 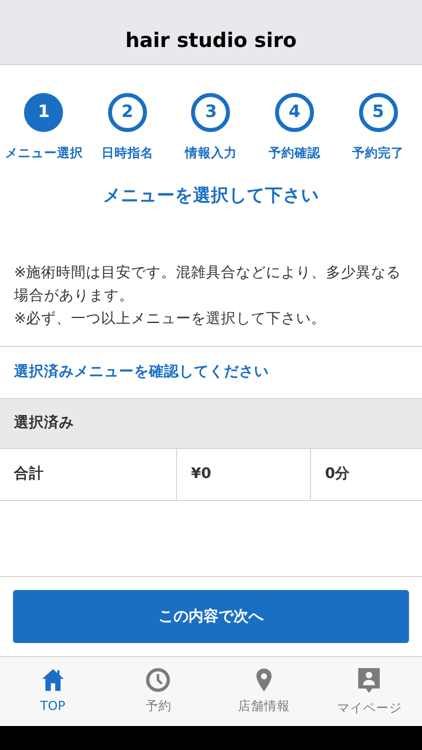 I want to click on step-label: 予約確認, so click(x=294, y=153).